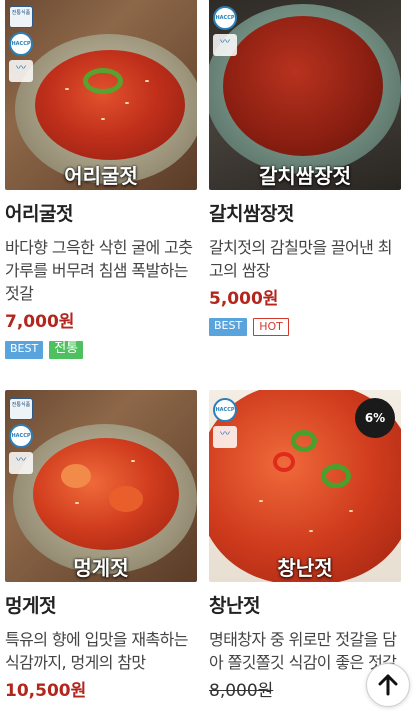 The height and width of the screenshot is (718, 416). What do you see at coordinates (271, 327) in the screenshot?
I see `tag-hot: HOT` at bounding box center [271, 327].